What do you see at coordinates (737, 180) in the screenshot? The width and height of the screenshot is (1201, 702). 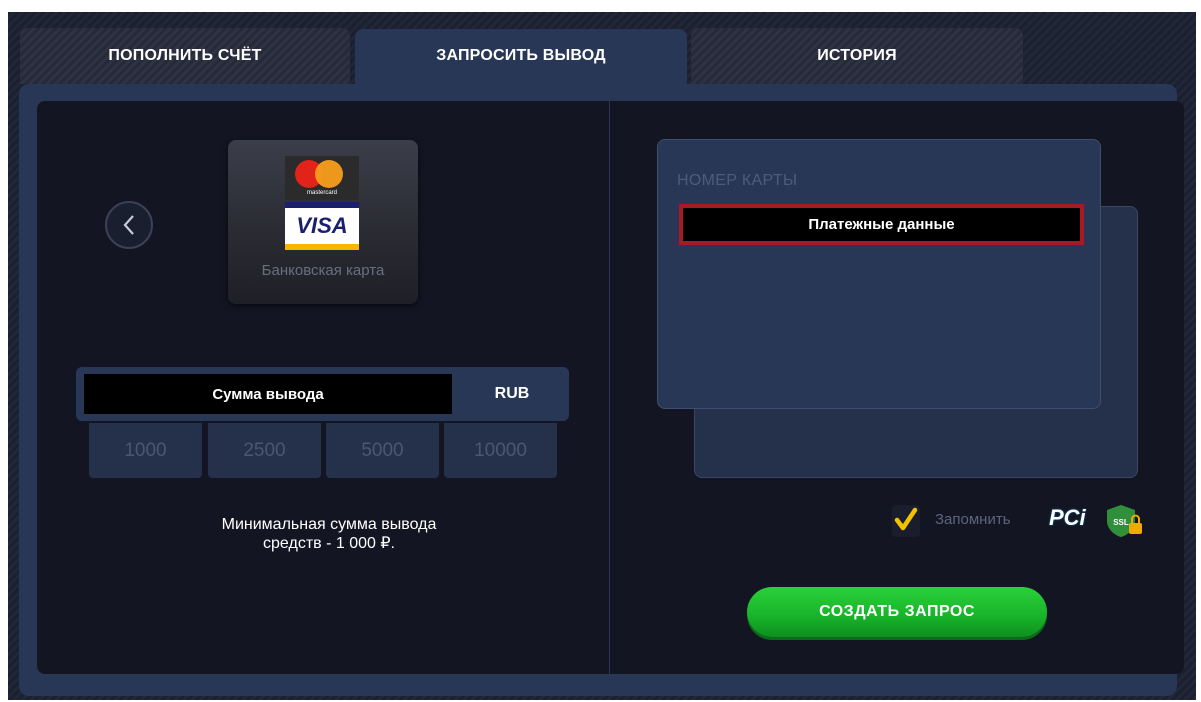 I see `card-number-label: НОМЕР КАРТЫ` at bounding box center [737, 180].